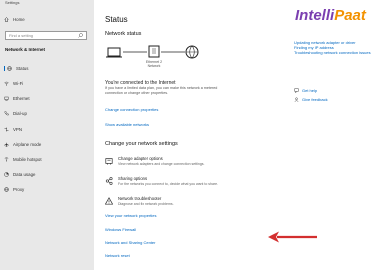 The width and height of the screenshot is (375, 270). Describe the element at coordinates (6, 98) in the screenshot. I see `ethernet-icon` at that location.